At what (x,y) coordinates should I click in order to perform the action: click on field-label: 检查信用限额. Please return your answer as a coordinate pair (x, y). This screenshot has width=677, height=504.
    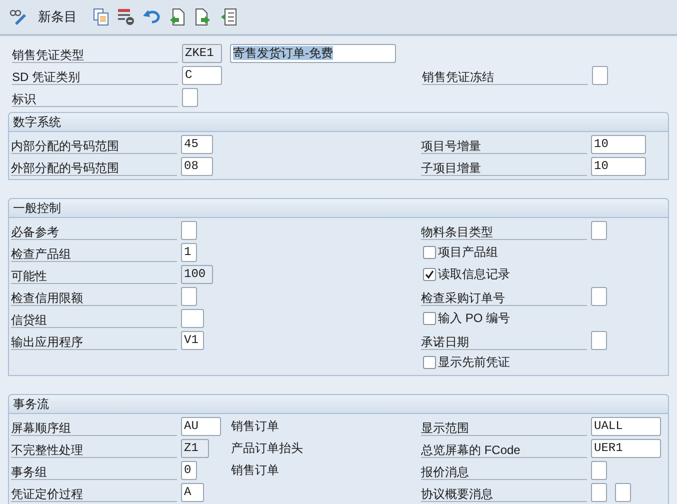
    Looking at the image, I should click on (94, 296).